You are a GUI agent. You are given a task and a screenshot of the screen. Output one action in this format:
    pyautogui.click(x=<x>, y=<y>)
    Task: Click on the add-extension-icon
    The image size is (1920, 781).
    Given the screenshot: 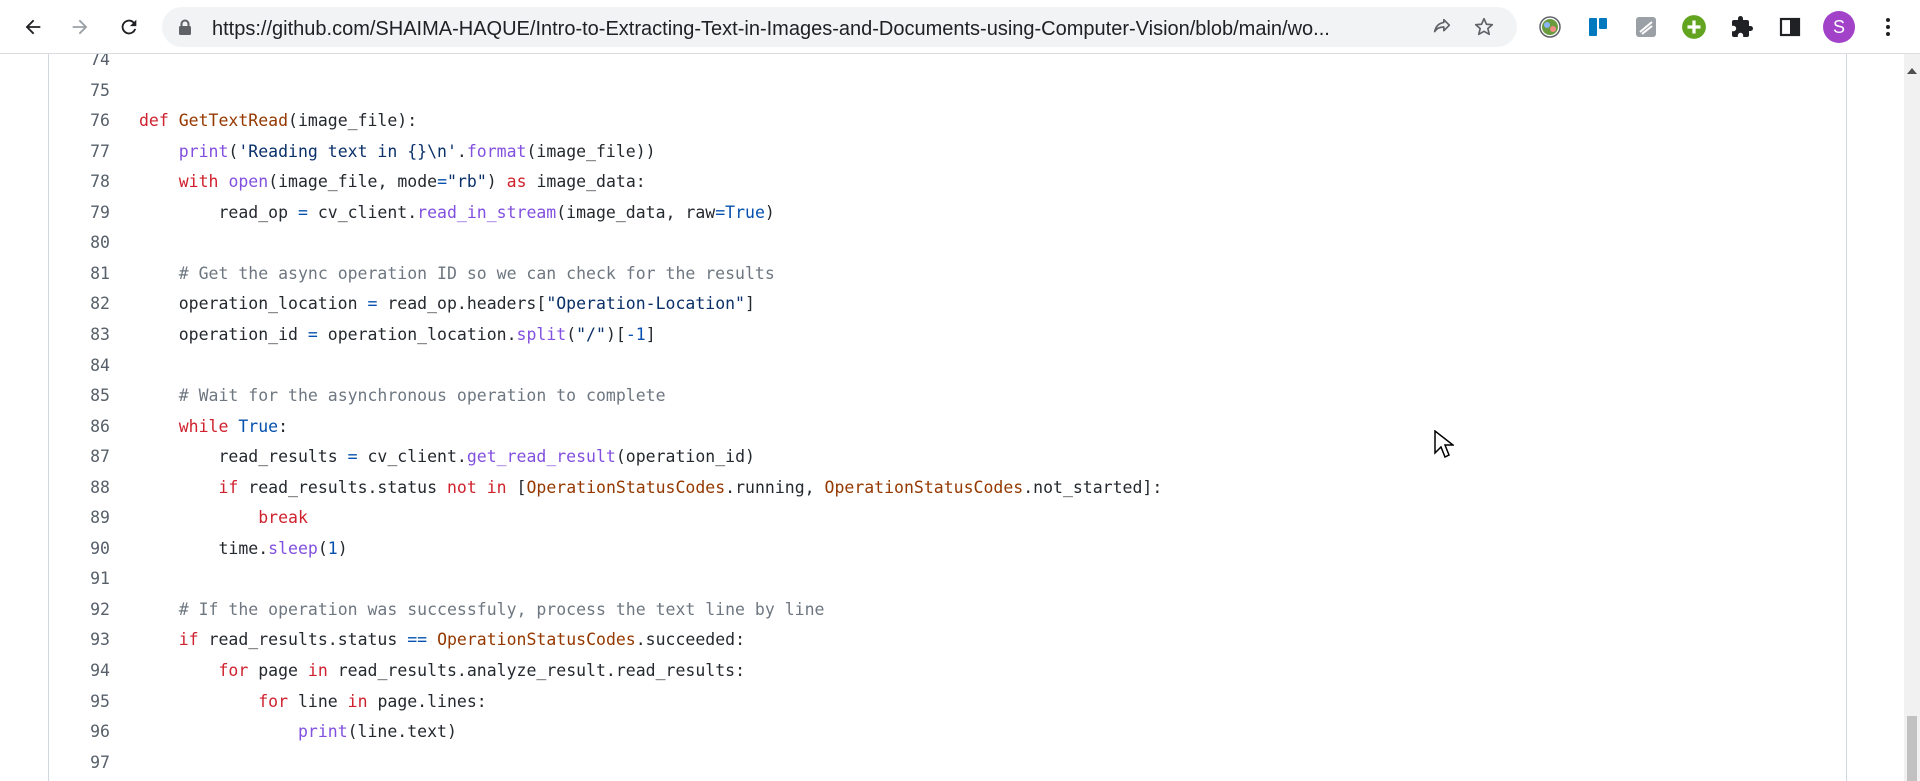 What is the action you would take?
    pyautogui.click(x=1694, y=27)
    